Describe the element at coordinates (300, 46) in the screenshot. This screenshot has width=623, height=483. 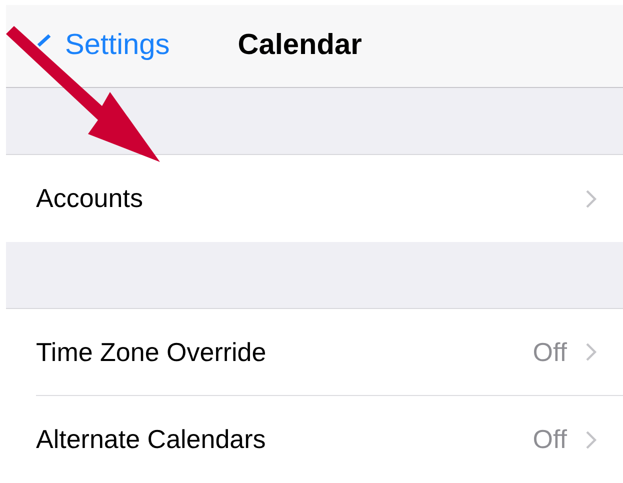
I see `page-title: Calendar` at that location.